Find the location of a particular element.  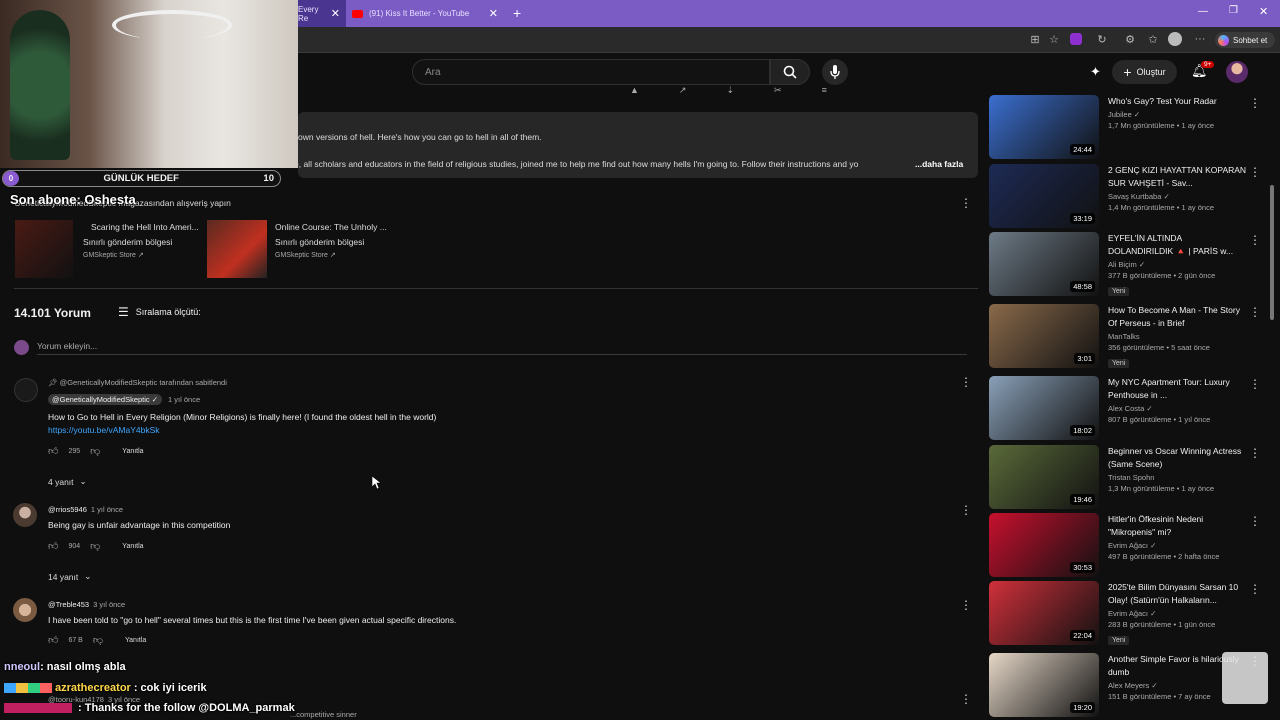

scrollbar-thumb is located at coordinates (1272, 252).